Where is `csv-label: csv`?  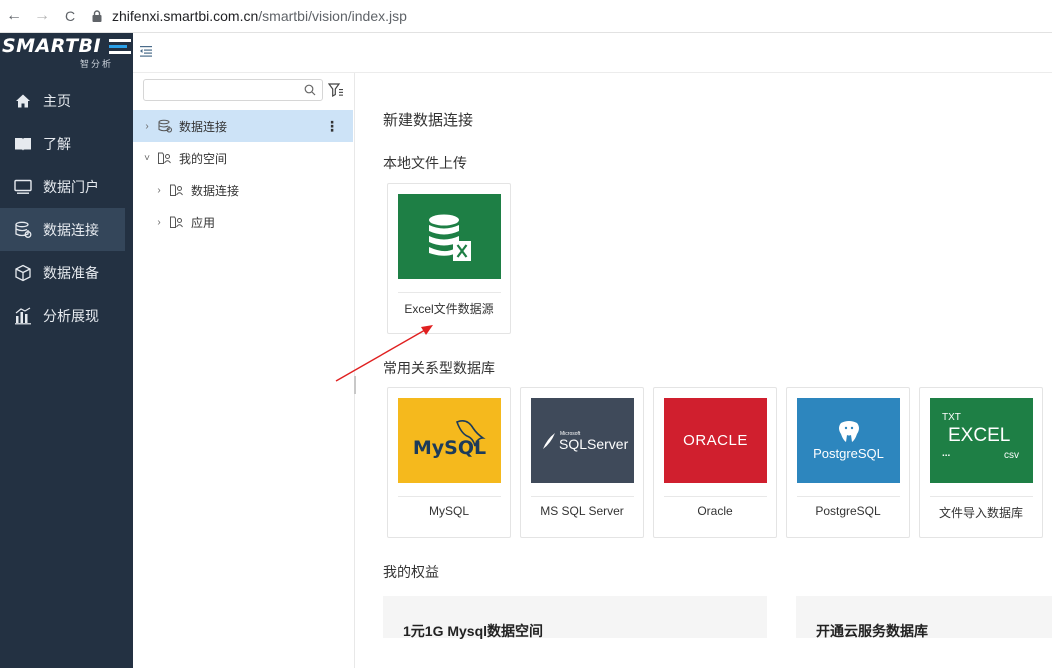
csv-label: csv is located at coordinates (1011, 455).